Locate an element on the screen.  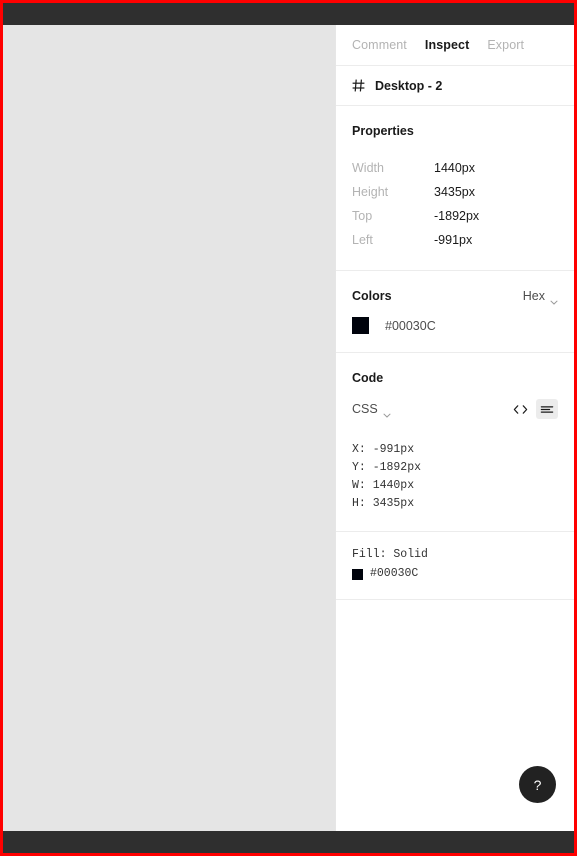
panel-tabs: Comment Inspect Export is located at coordinates (455, 45).